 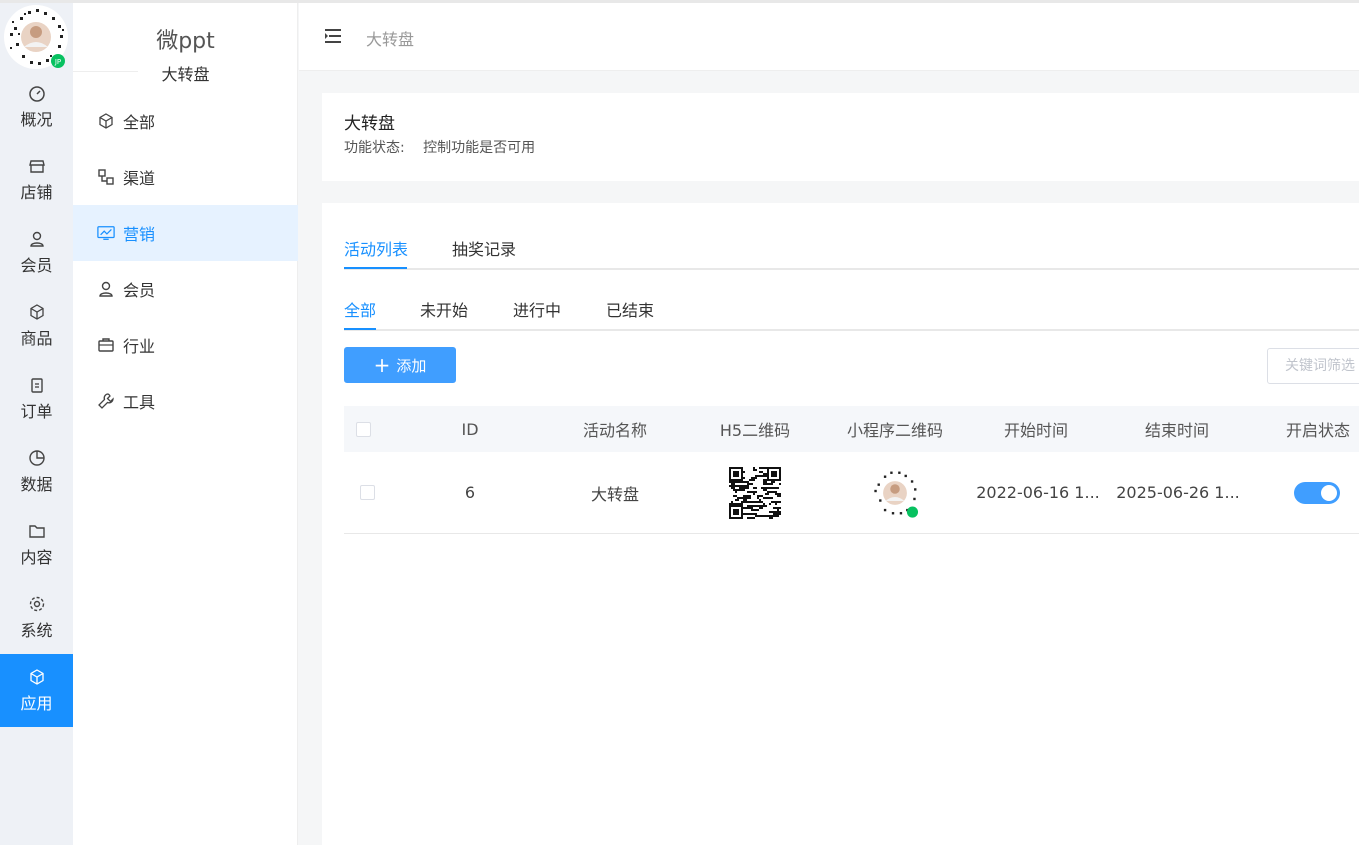 I want to click on h5-qrcode-cell, so click(x=755, y=492).